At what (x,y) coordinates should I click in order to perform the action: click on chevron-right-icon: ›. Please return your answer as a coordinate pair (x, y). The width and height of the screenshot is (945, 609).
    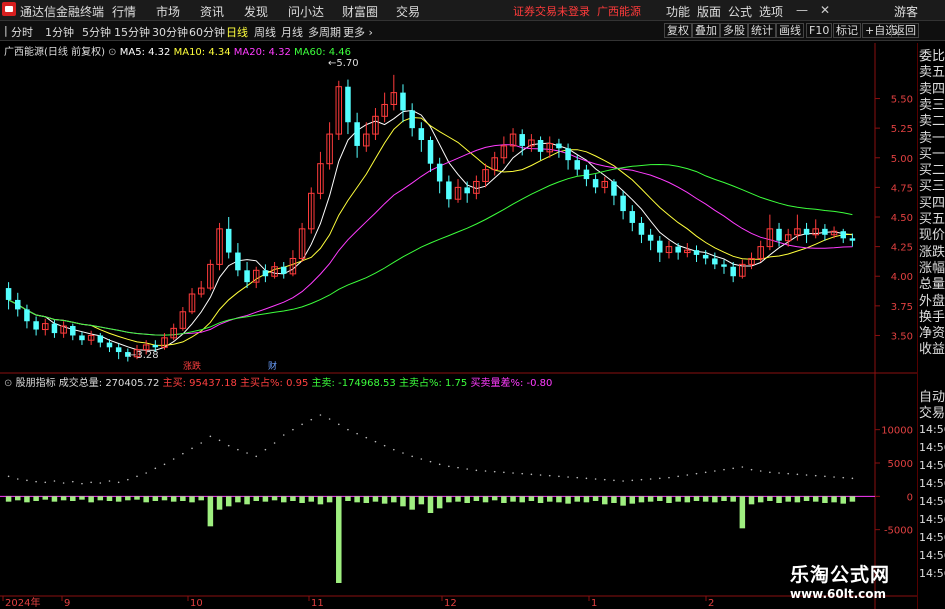
    Looking at the image, I should click on (370, 32).